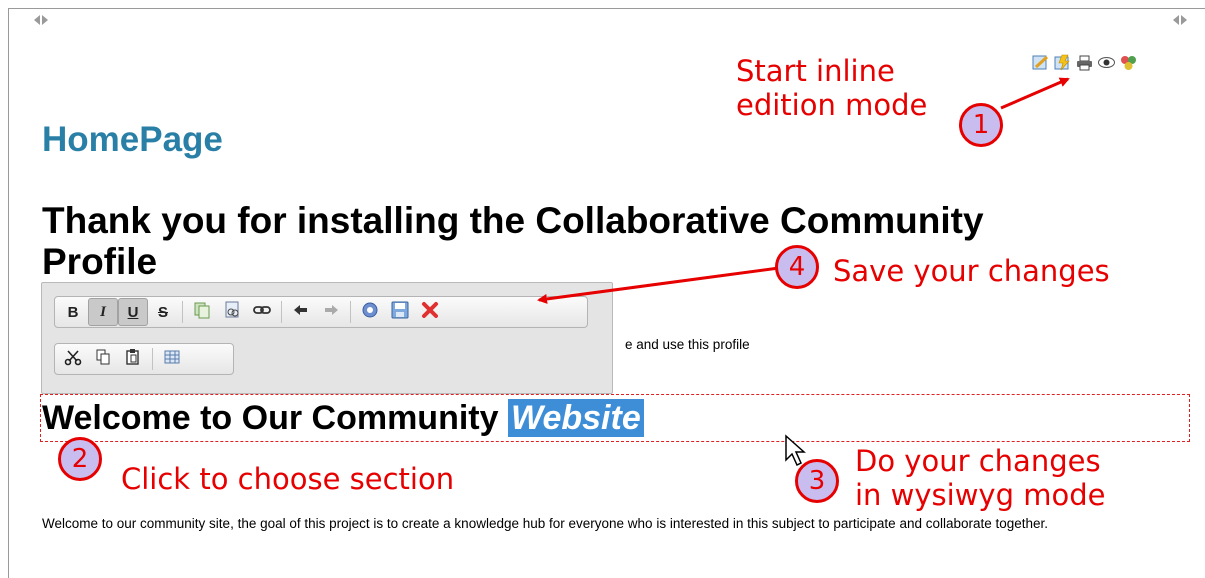 The image size is (1205, 578). I want to click on annotation-1-badge: 1, so click(981, 125).